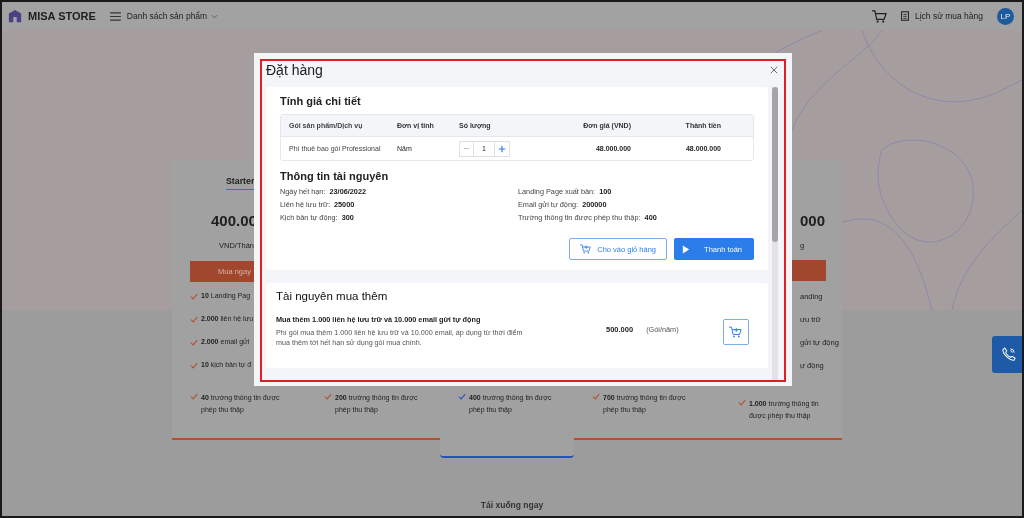 This screenshot has height=518, width=1024. What do you see at coordinates (15, 16) in the screenshot?
I see `logo-icon` at bounding box center [15, 16].